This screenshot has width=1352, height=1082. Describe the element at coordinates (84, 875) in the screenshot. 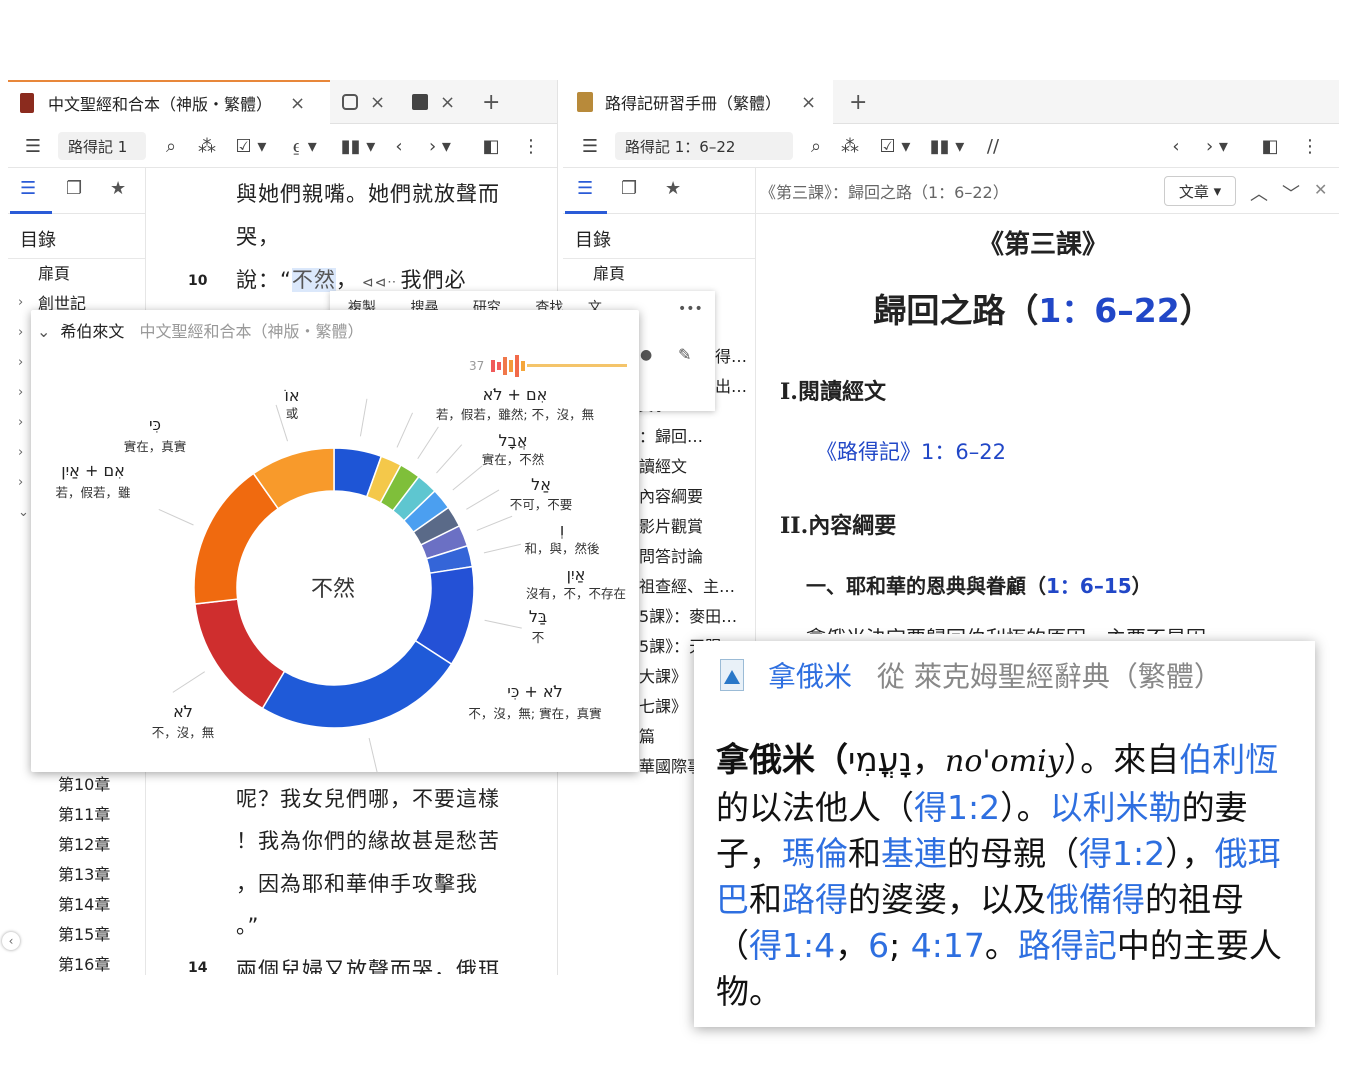

I see `chapter-item: 第13章` at that location.